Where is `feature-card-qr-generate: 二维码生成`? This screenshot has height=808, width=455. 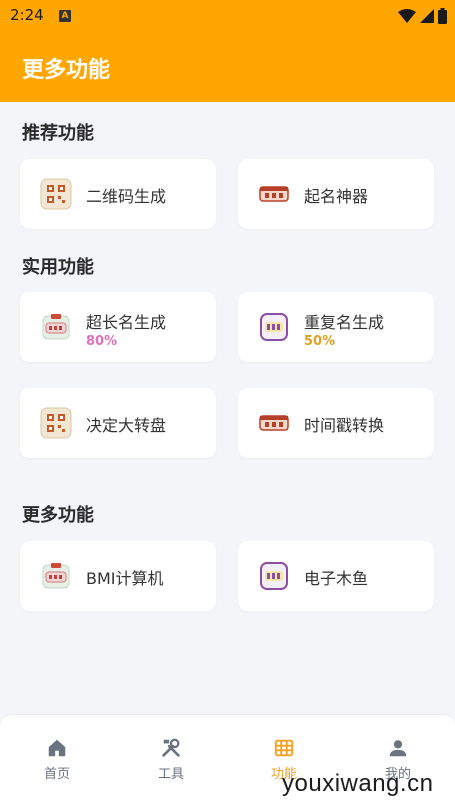
feature-card-qr-generate: 二维码生成 is located at coordinates (118, 194).